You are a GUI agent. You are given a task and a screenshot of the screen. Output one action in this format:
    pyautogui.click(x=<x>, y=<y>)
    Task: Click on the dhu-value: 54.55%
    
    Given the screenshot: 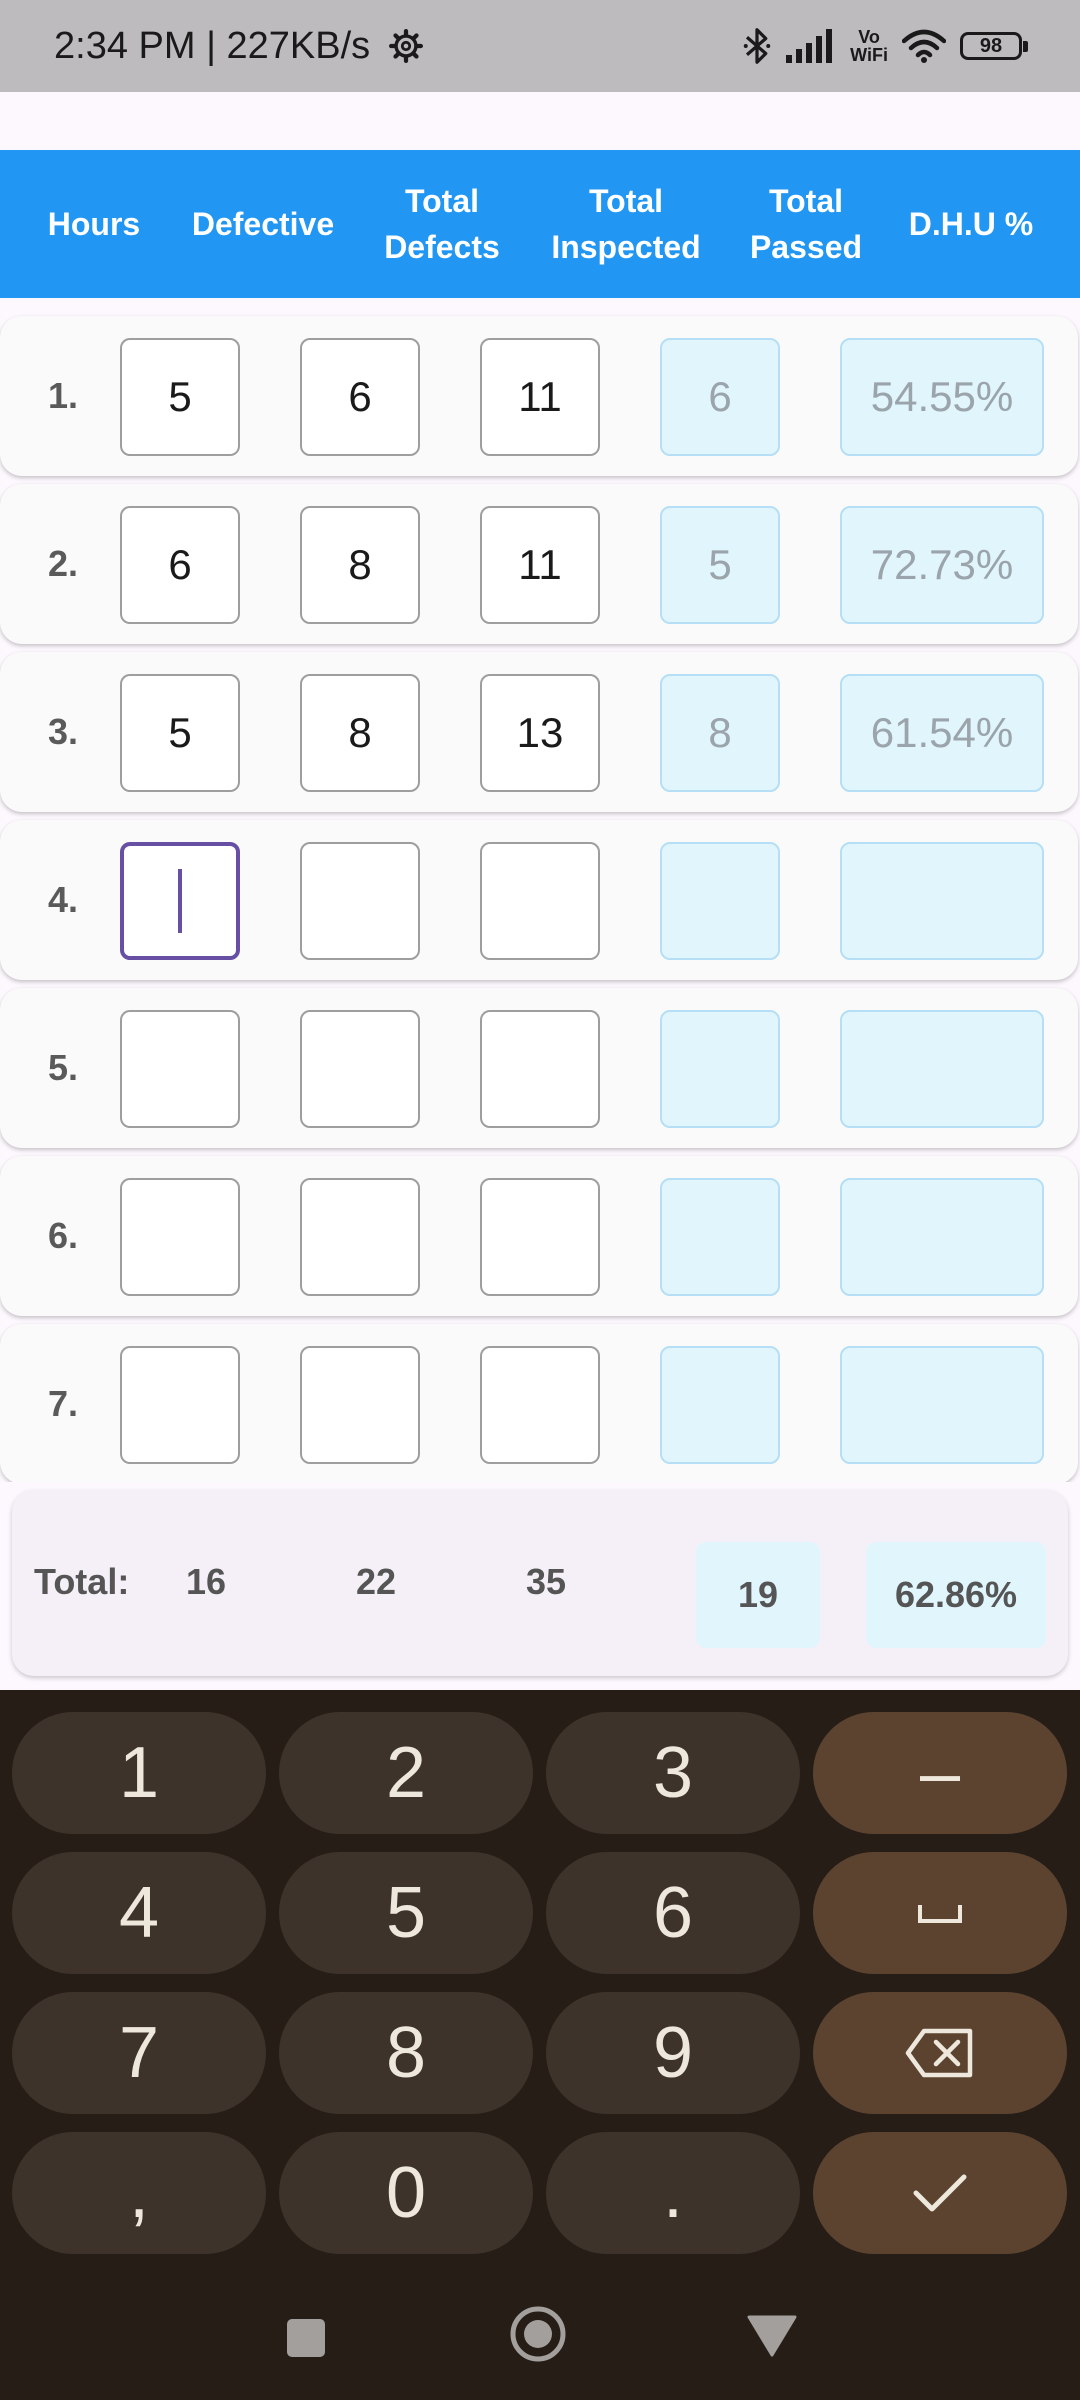 What is the action you would take?
    pyautogui.click(x=942, y=397)
    